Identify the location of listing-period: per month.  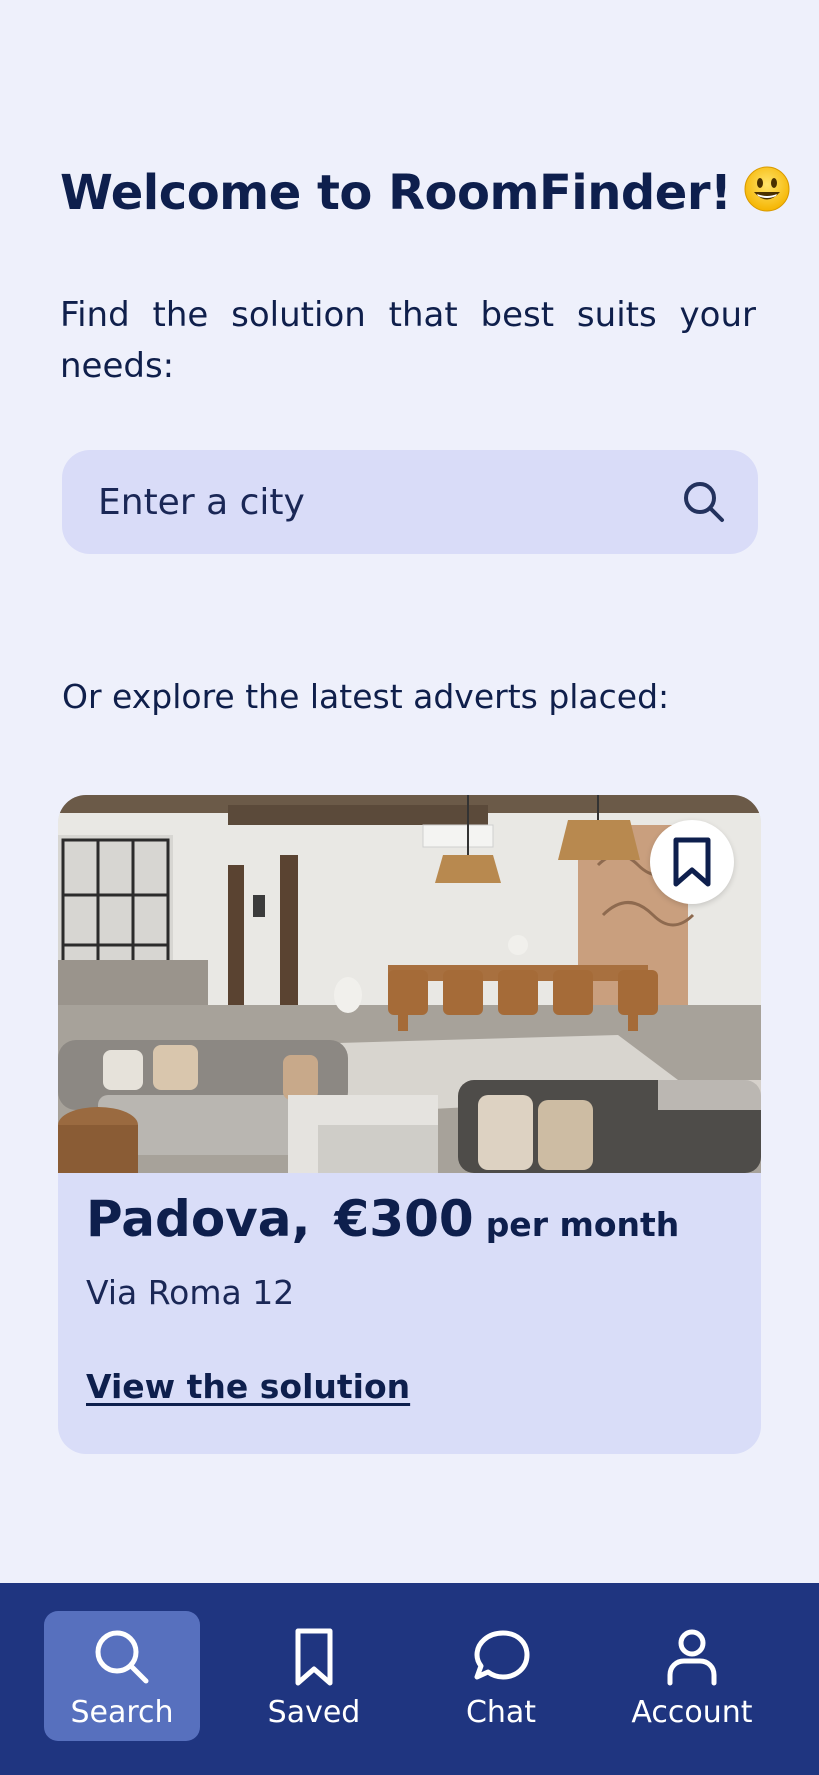
(582, 1224).